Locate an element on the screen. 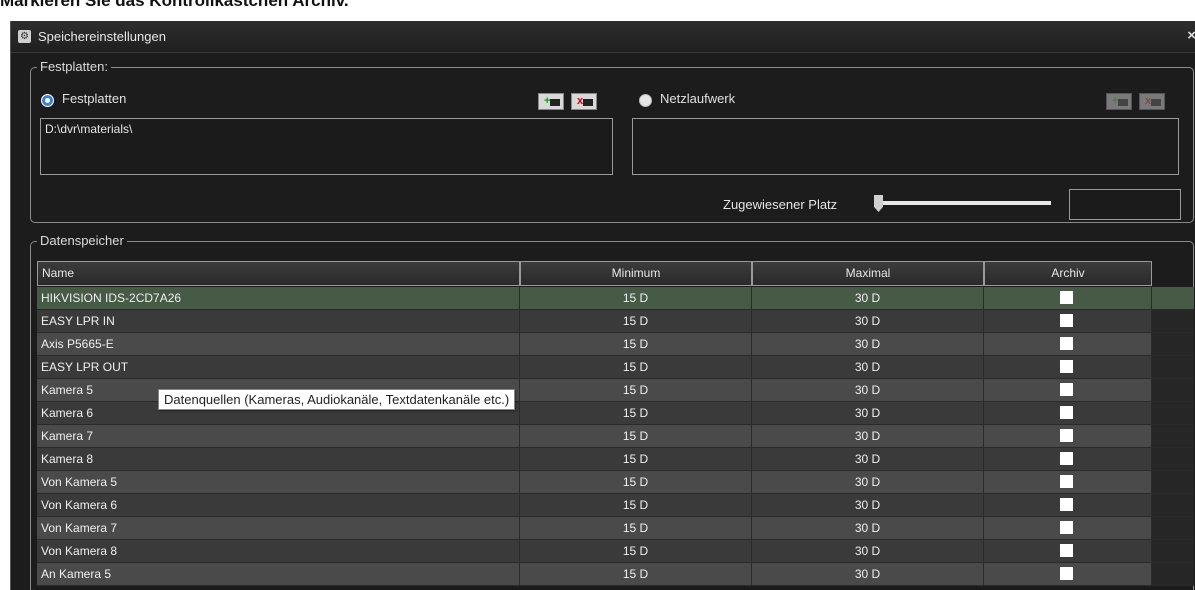 The image size is (1195, 590). cell-name: Kamera 8 is located at coordinates (278, 459).